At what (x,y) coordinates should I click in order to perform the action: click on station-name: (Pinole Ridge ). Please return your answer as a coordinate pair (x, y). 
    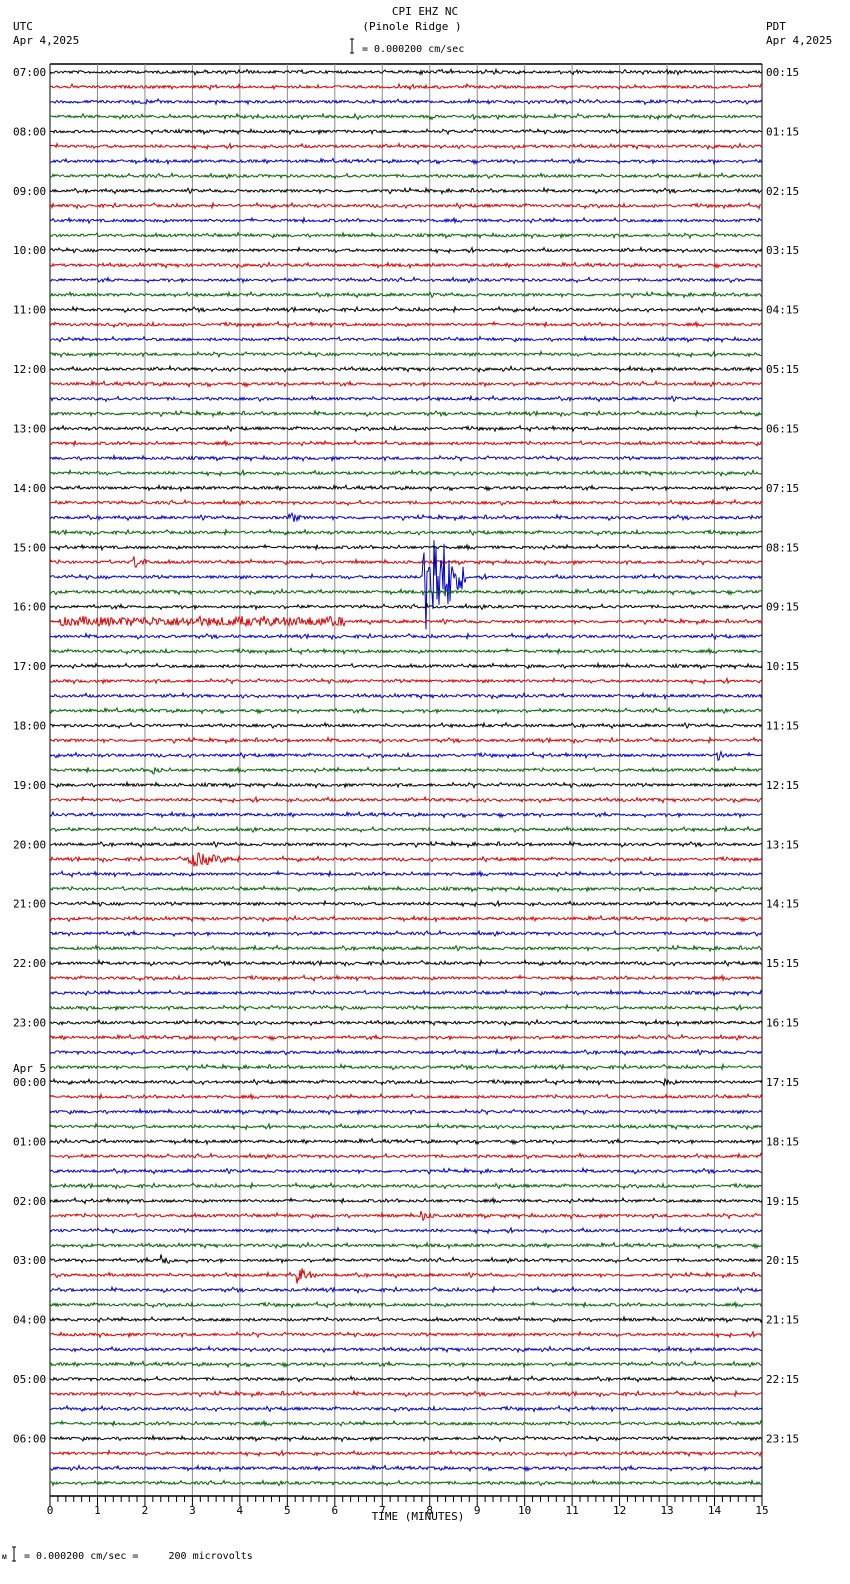
    Looking at the image, I should click on (411, 26).